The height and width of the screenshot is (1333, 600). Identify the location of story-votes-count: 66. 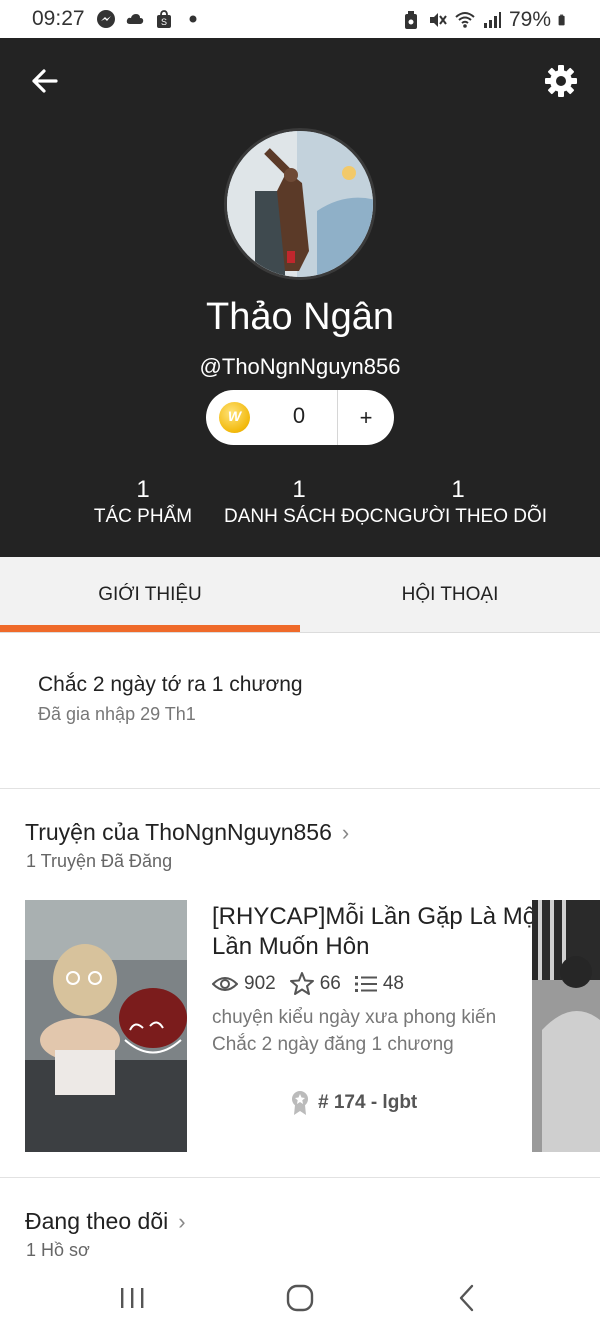
(330, 983).